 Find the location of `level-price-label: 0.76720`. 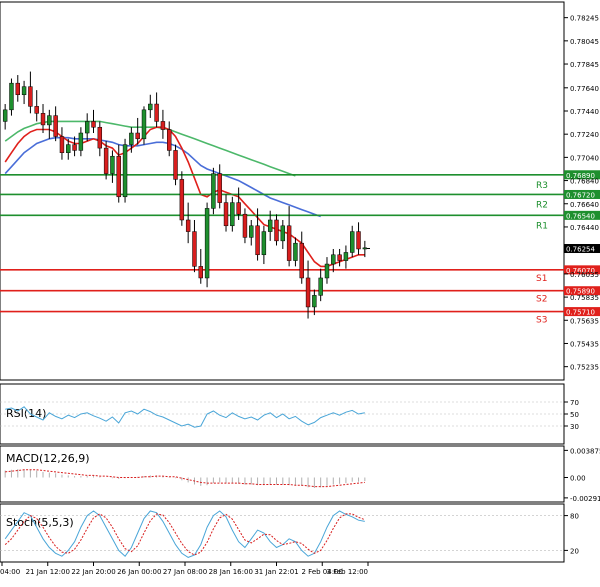

level-price-label: 0.76720 is located at coordinates (580, 195).